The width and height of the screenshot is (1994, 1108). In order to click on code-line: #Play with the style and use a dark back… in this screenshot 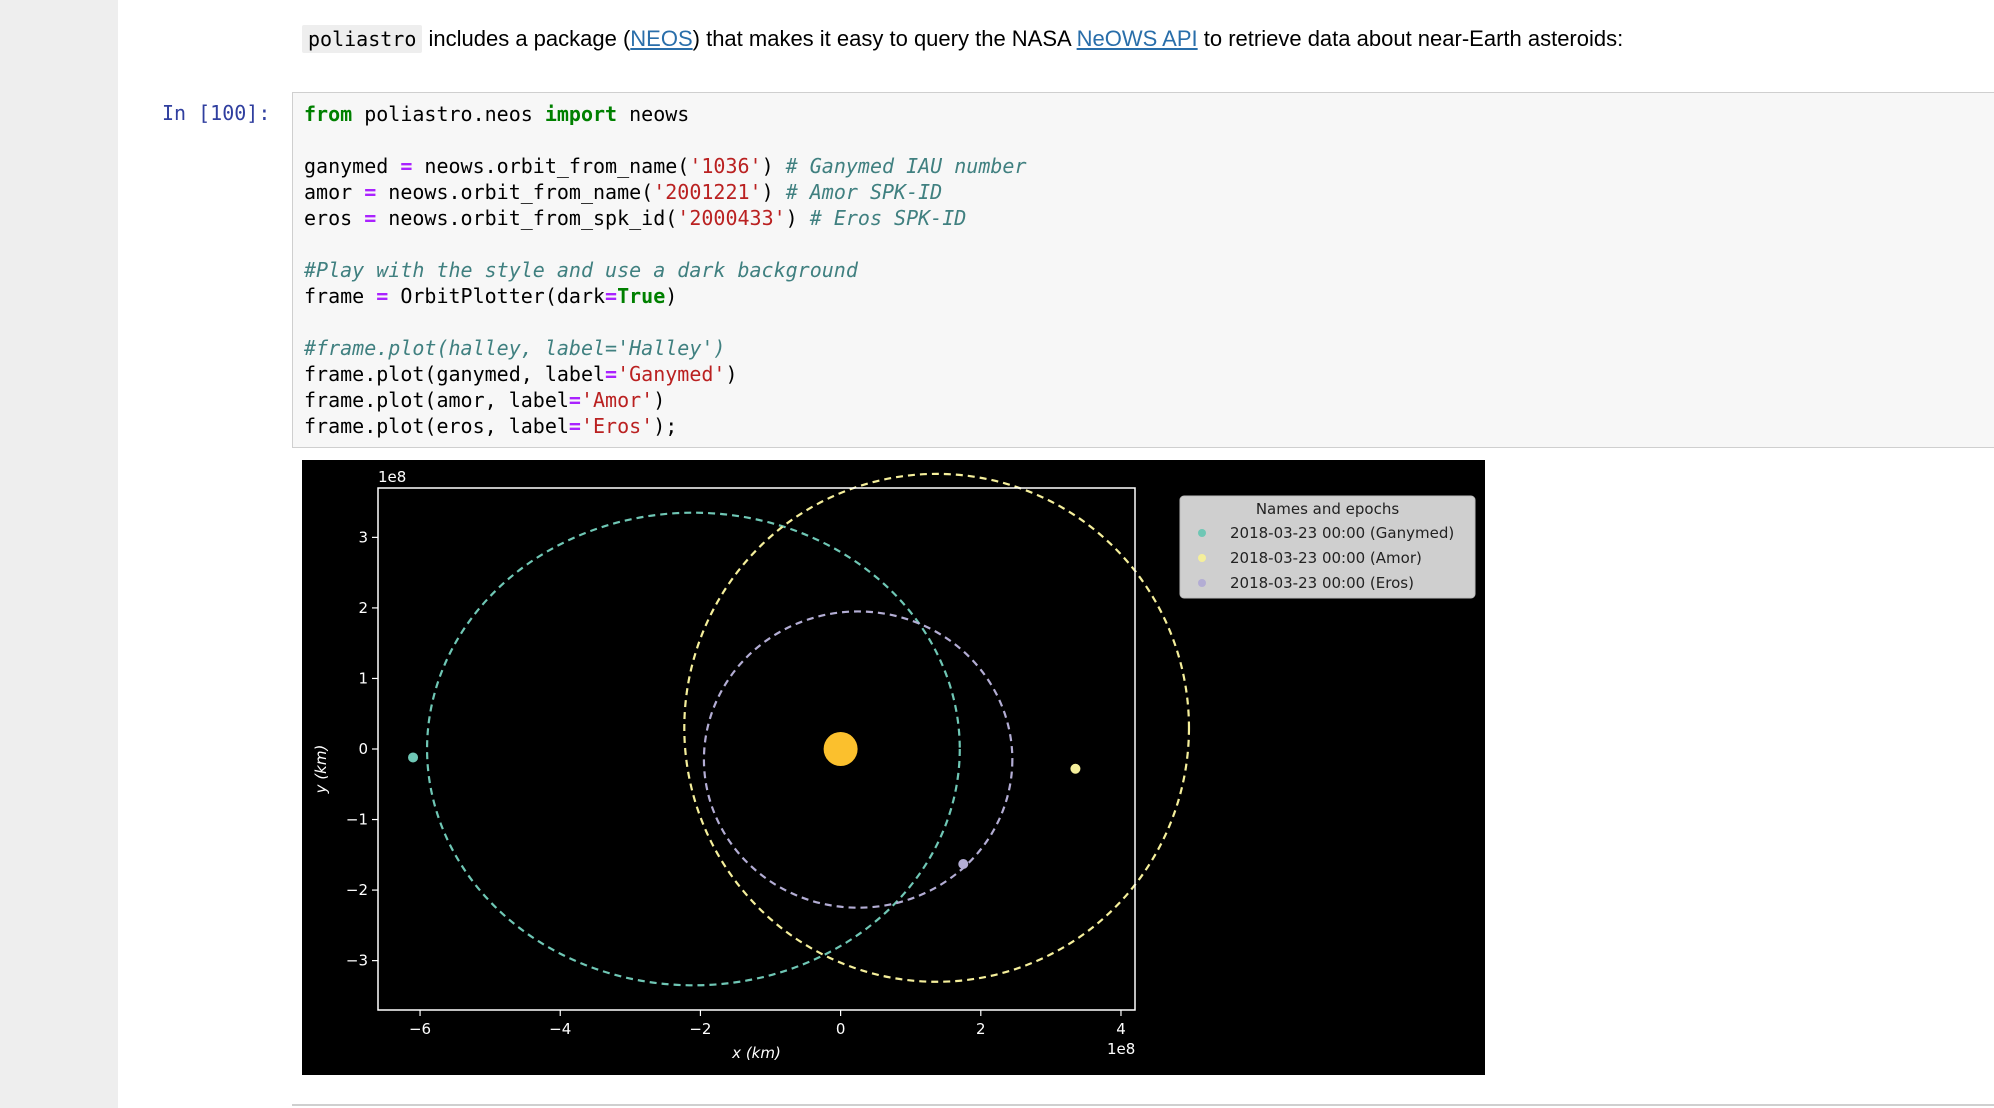, I will do `click(665, 270)`.